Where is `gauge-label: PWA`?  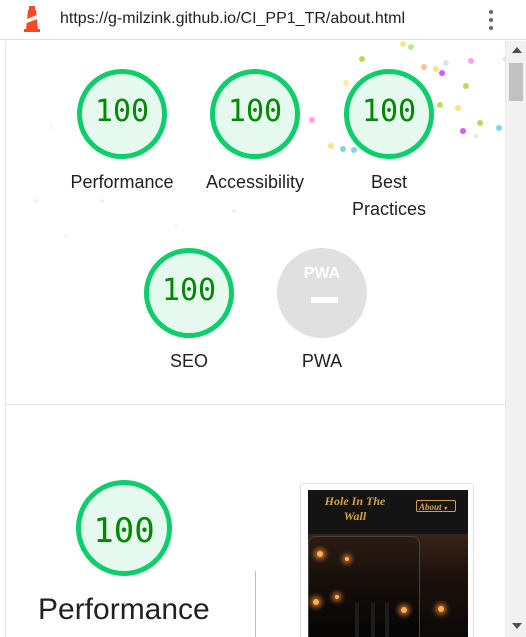 gauge-label: PWA is located at coordinates (322, 361).